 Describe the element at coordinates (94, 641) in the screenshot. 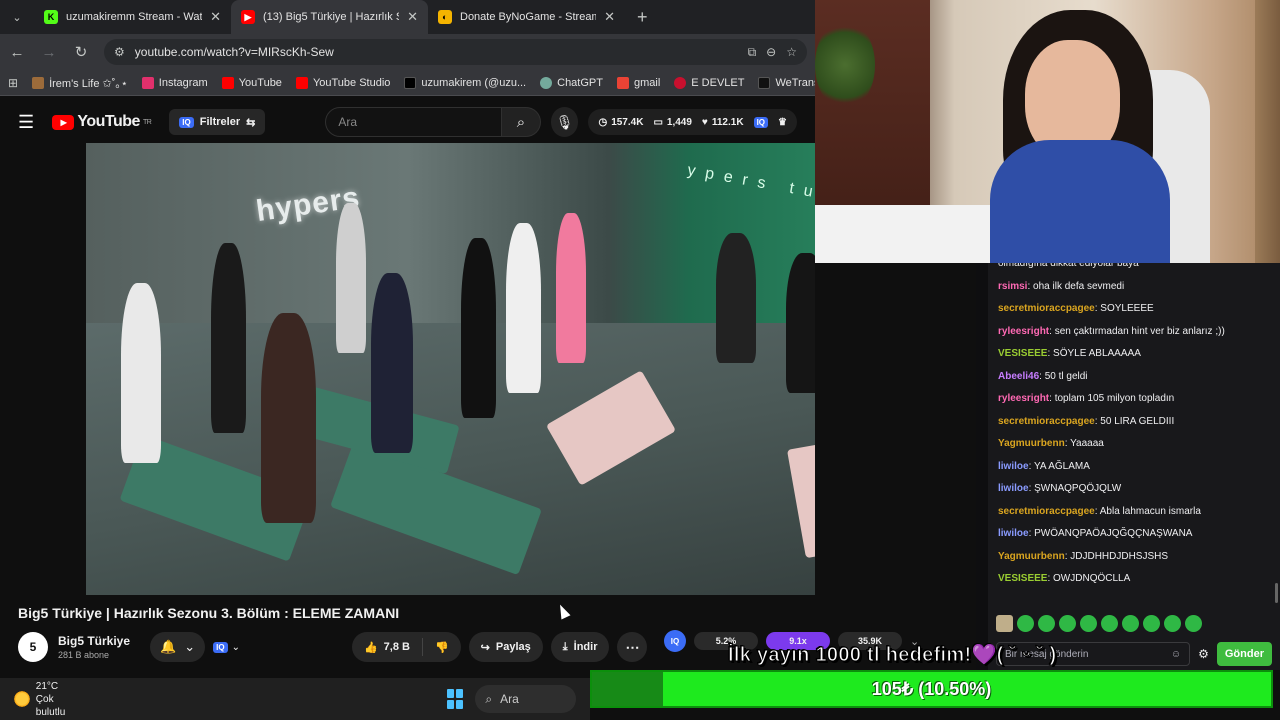

I see `channel-name: Big5 Türkiye` at that location.